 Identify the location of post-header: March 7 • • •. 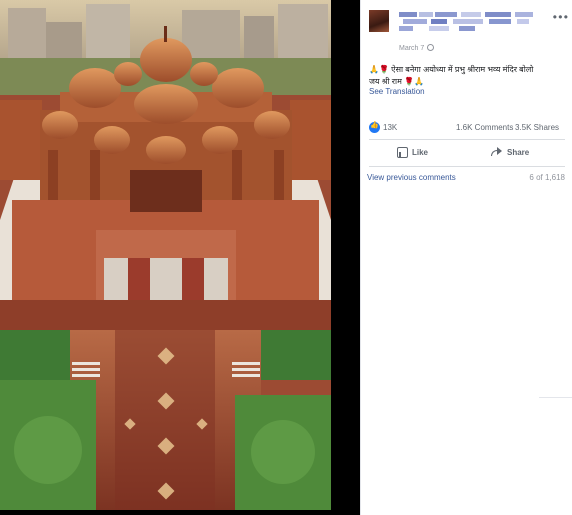
(468, 31).